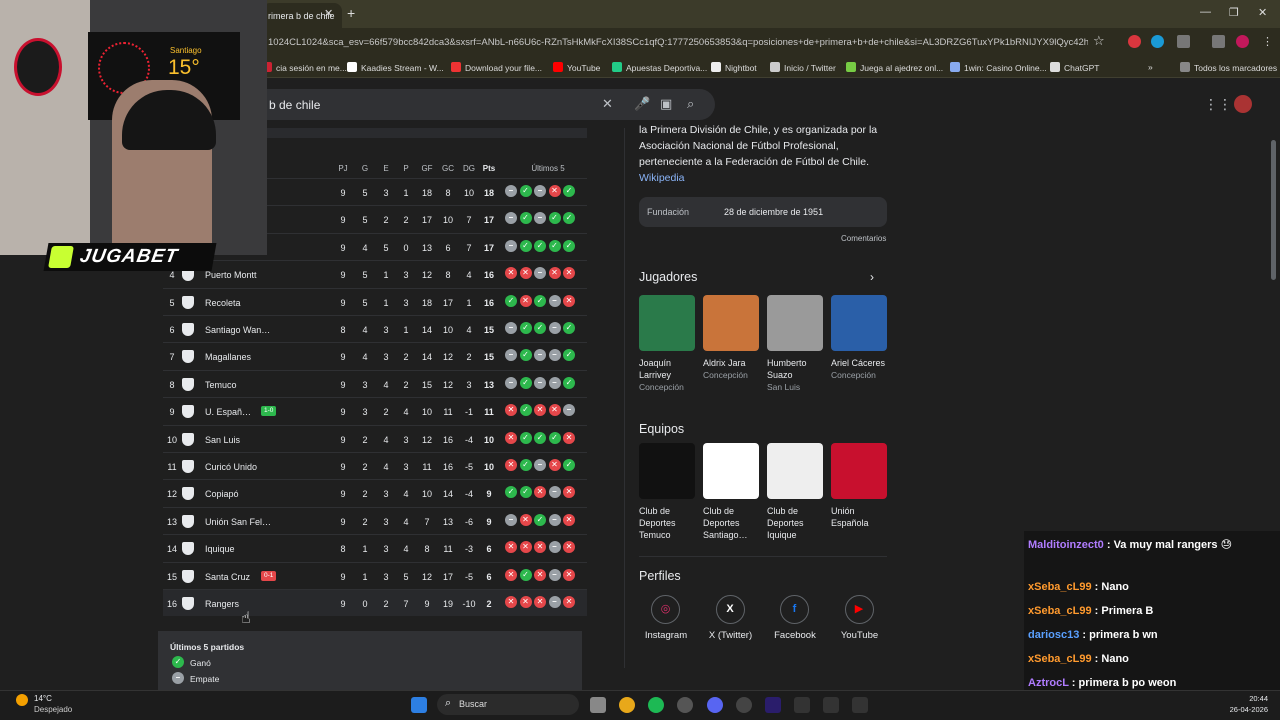  I want to click on premiere-icon, so click(773, 705).